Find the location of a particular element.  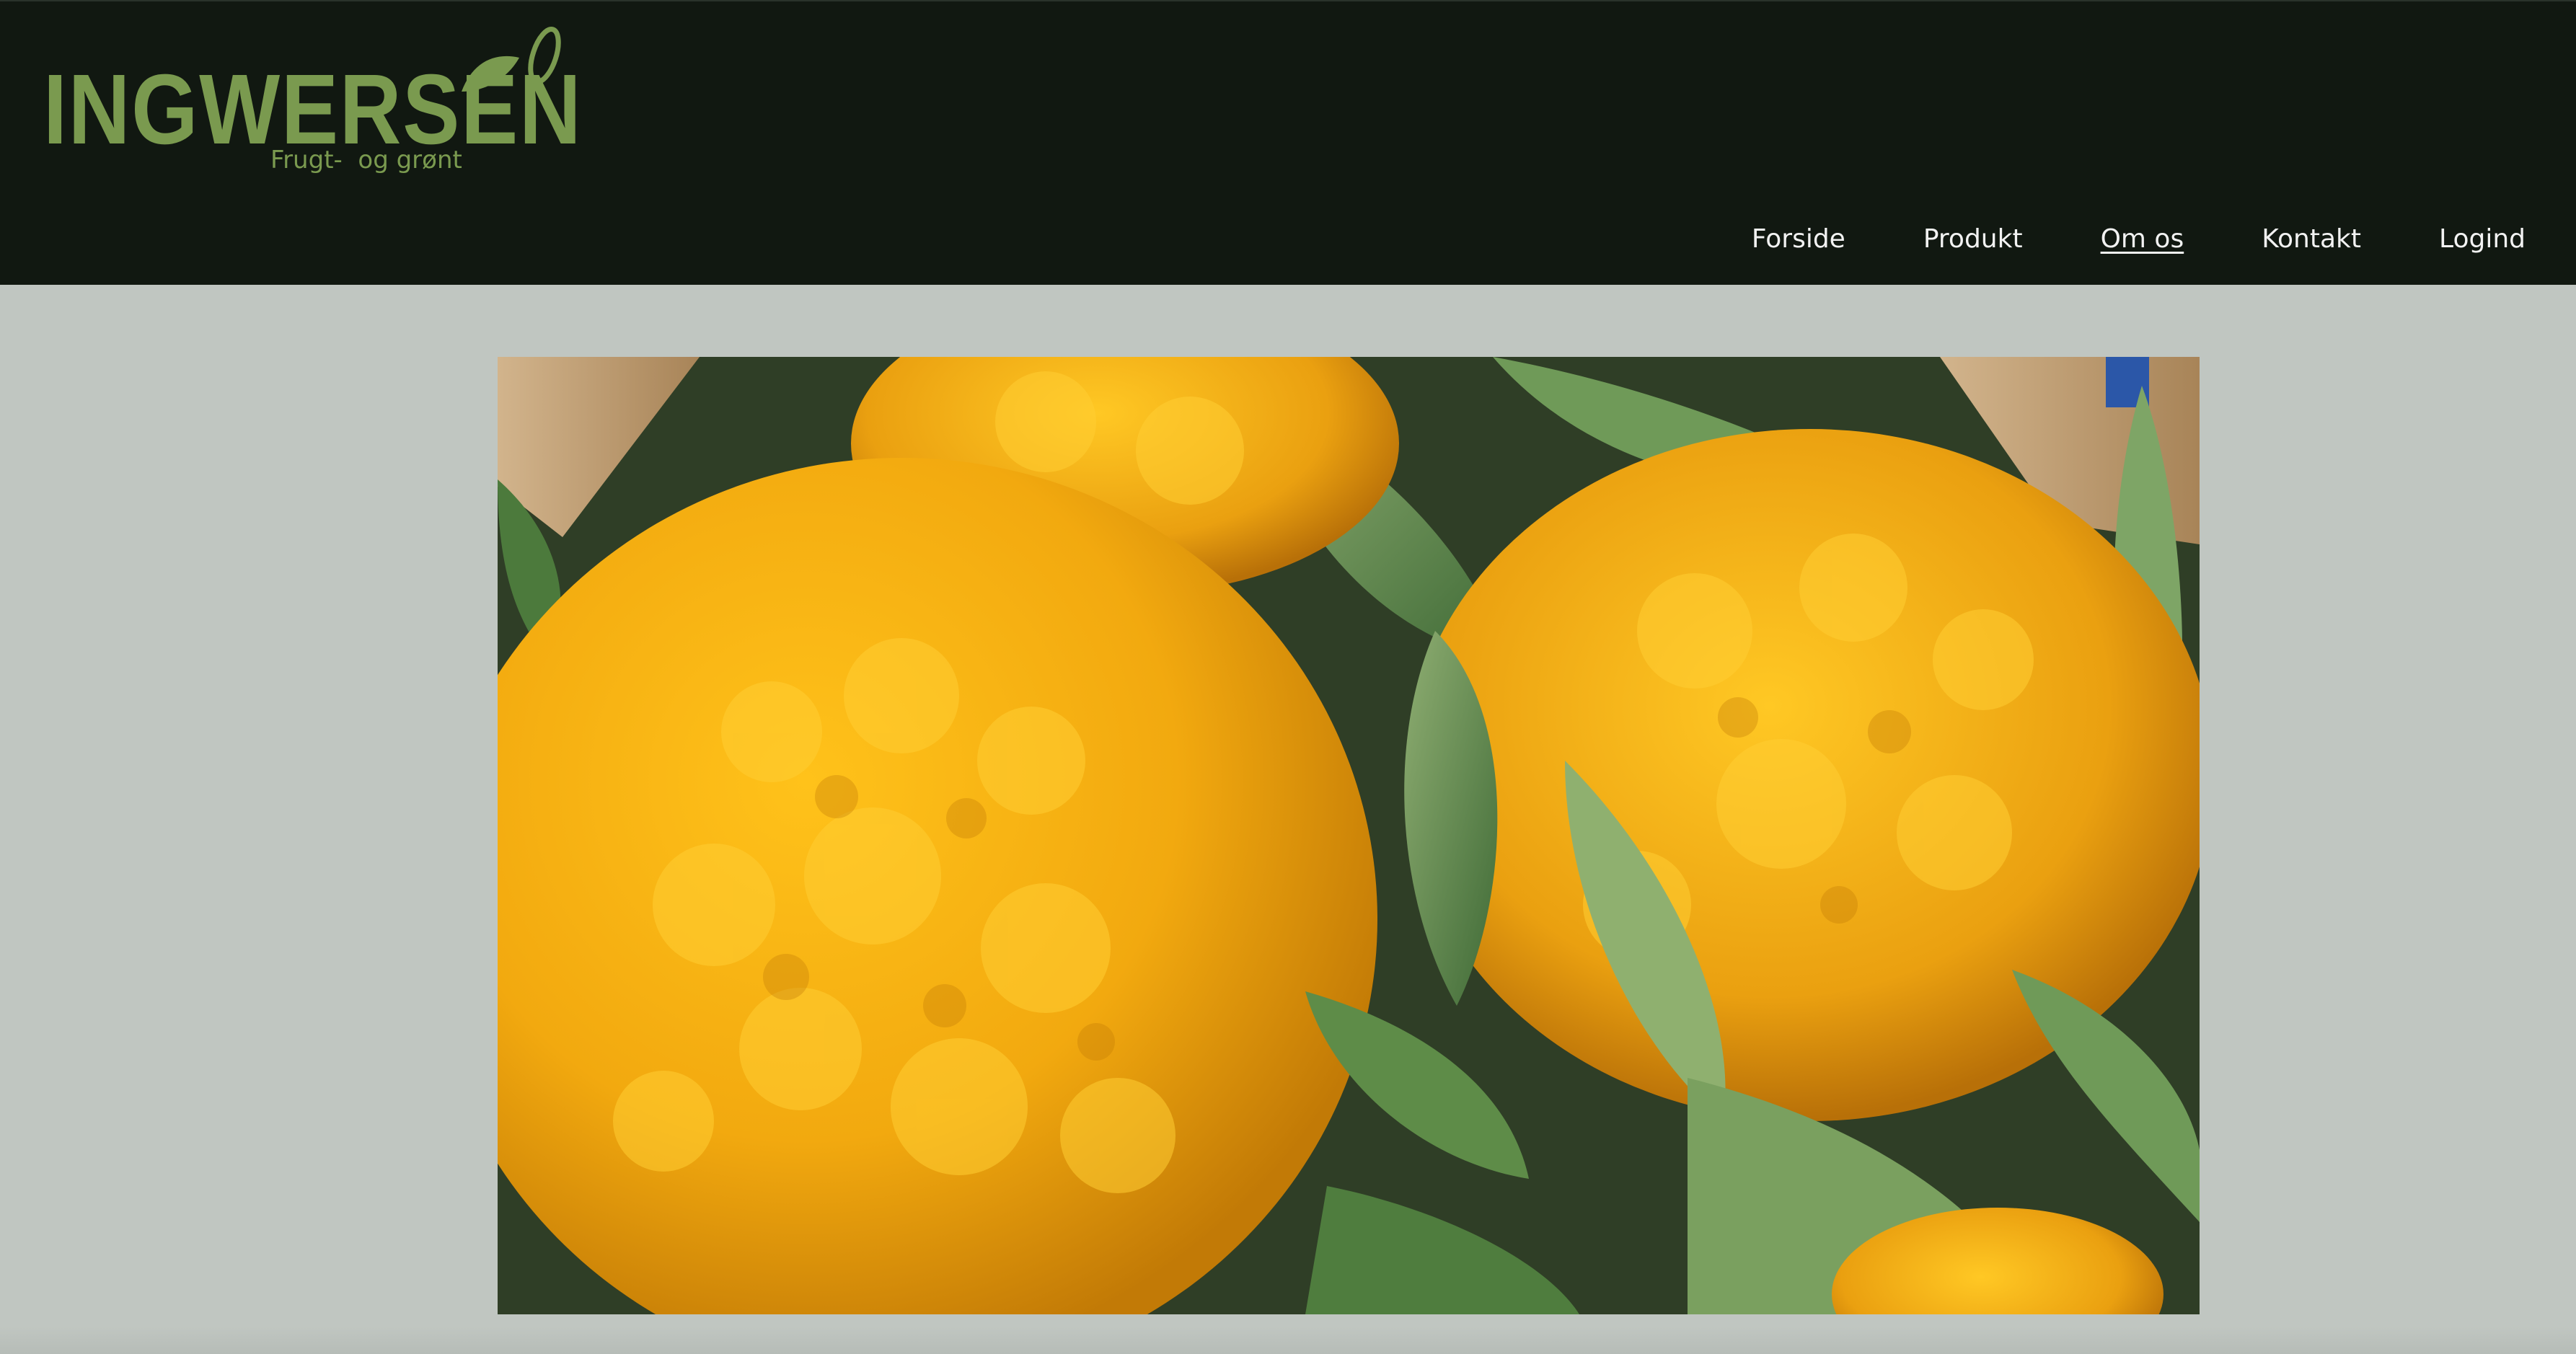

nav-logind: Logind is located at coordinates (2482, 239).